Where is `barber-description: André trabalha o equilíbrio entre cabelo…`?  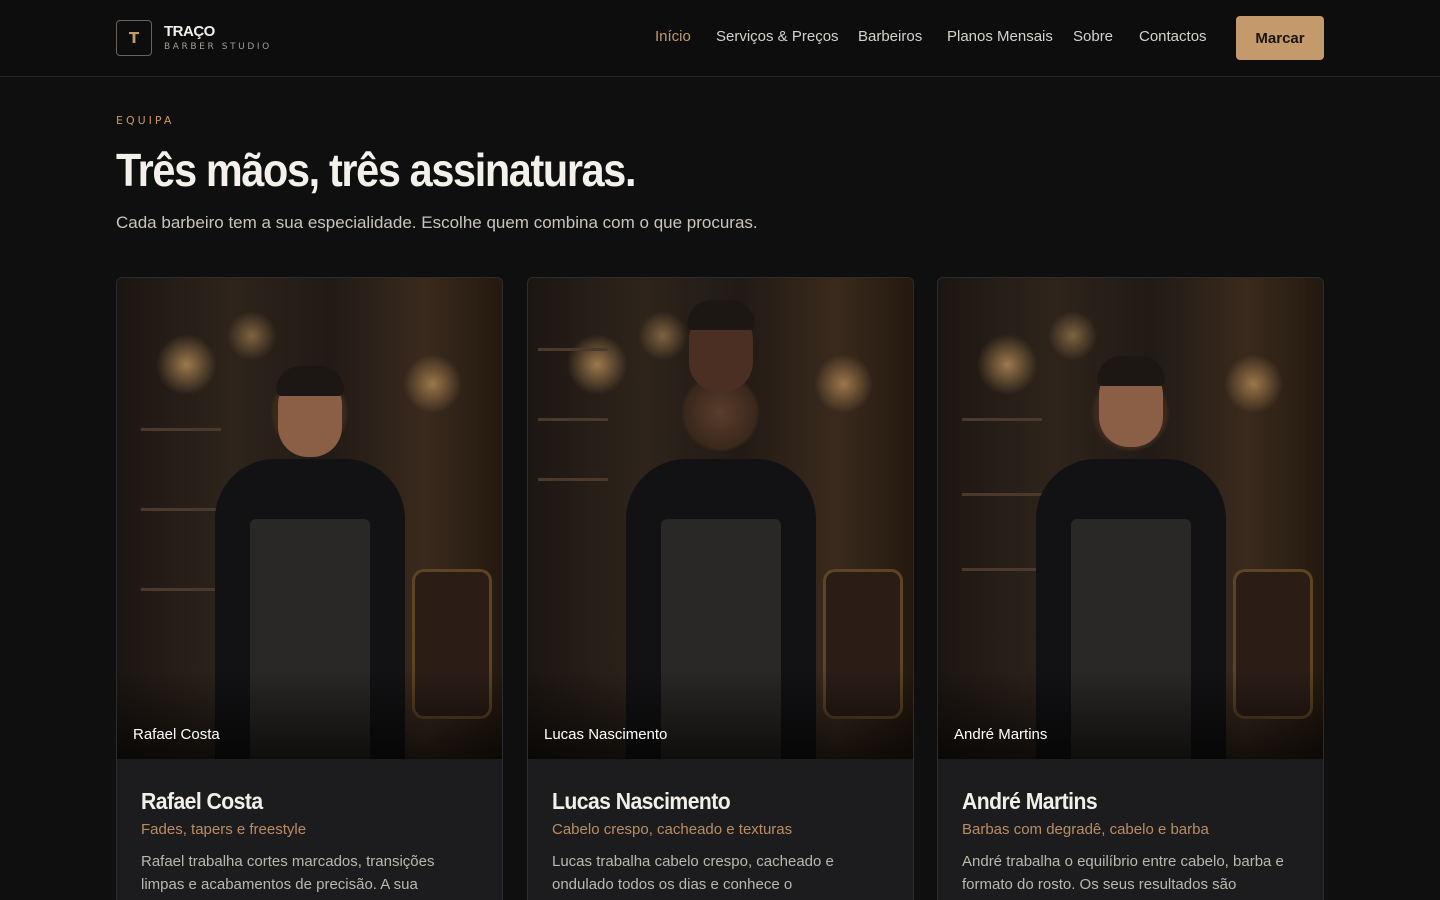 barber-description: André trabalha o equilíbrio entre cabelo… is located at coordinates (1123, 876).